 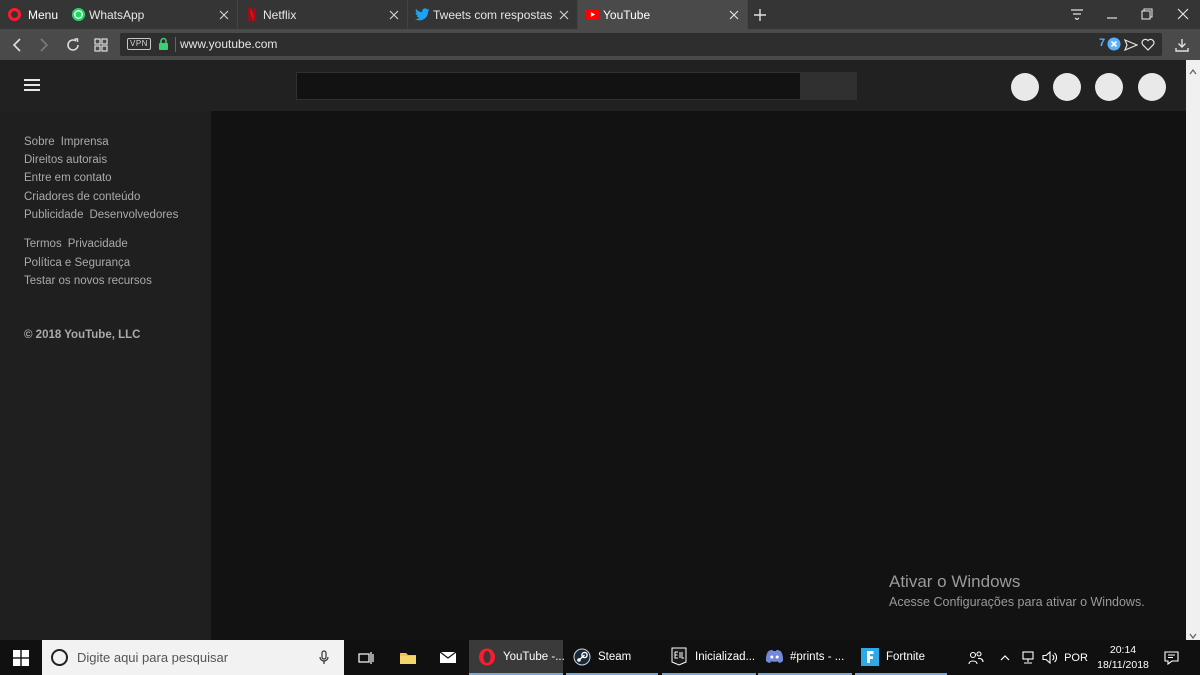 What do you see at coordinates (679, 657) in the screenshot?
I see `epic-games-icon` at bounding box center [679, 657].